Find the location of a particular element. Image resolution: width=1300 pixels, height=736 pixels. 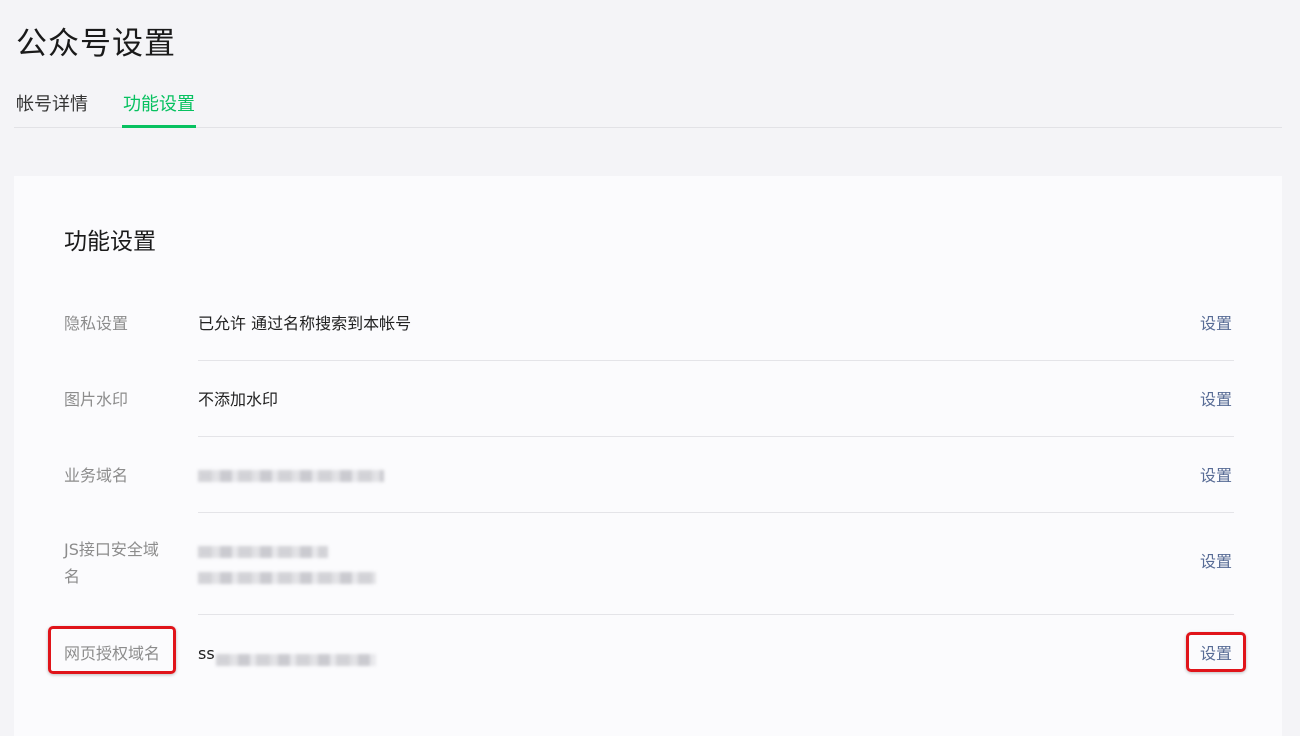

label-highlight-box is located at coordinates (112, 650).